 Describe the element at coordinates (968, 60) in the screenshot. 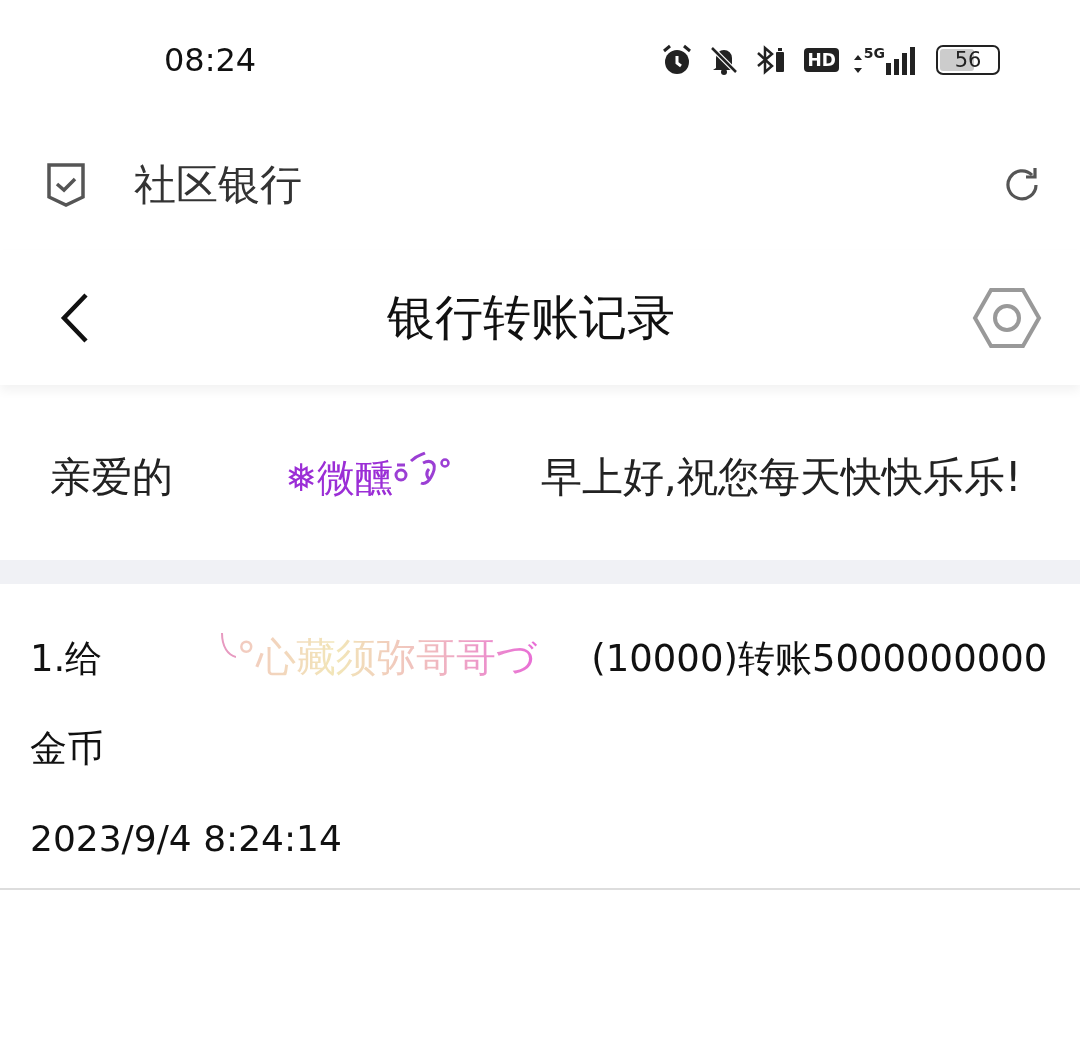

I see `battery-indicator: 56` at that location.